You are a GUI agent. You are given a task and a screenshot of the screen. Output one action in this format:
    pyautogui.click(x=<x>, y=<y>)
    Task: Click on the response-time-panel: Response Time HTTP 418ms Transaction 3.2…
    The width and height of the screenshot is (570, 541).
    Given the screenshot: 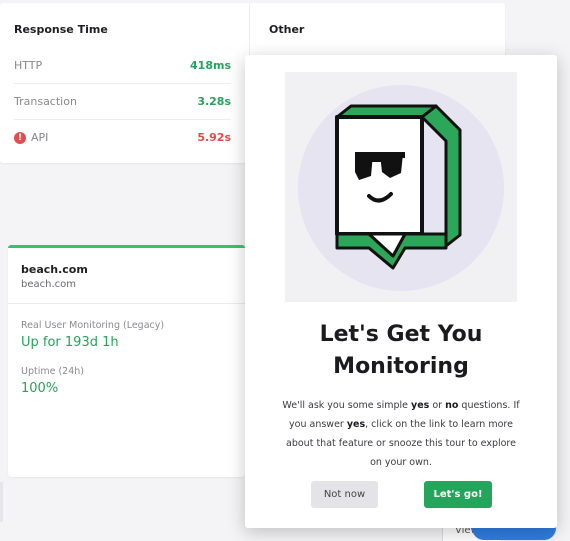 What is the action you would take?
    pyautogui.click(x=125, y=83)
    